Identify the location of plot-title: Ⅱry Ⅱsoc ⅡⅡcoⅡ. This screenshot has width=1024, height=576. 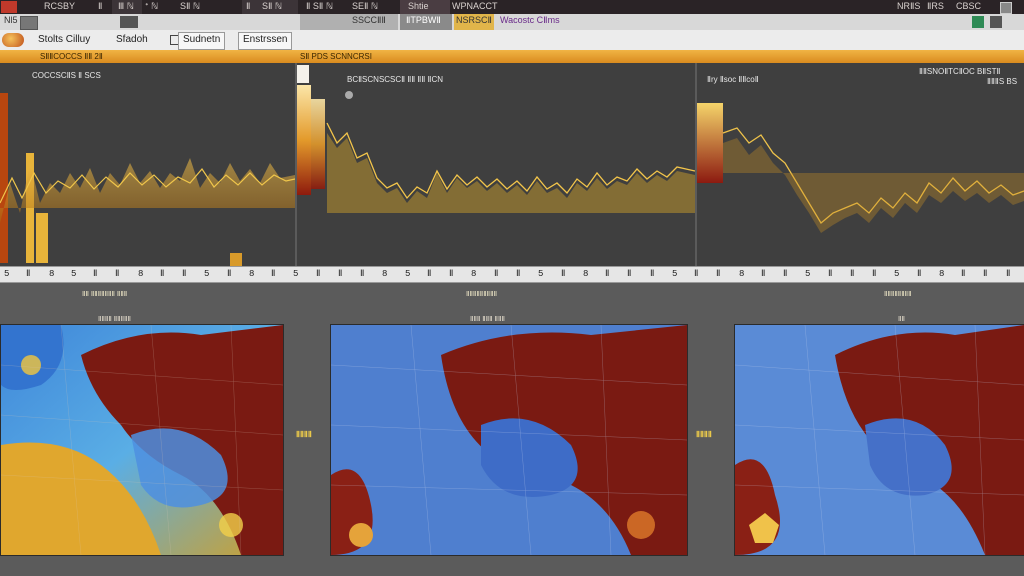
(733, 79).